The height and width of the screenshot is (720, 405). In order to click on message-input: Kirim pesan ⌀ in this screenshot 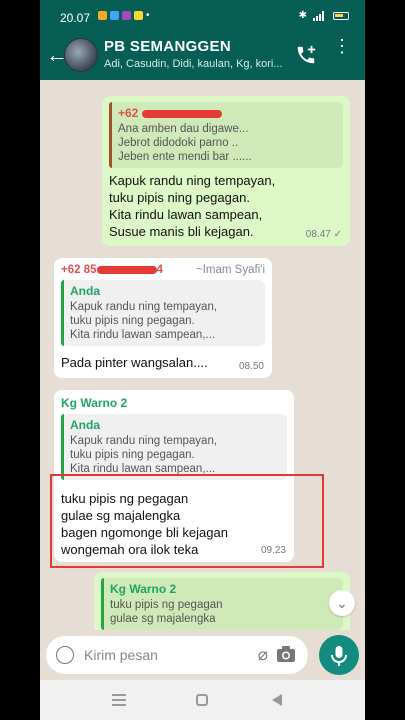, I will do `click(177, 655)`.